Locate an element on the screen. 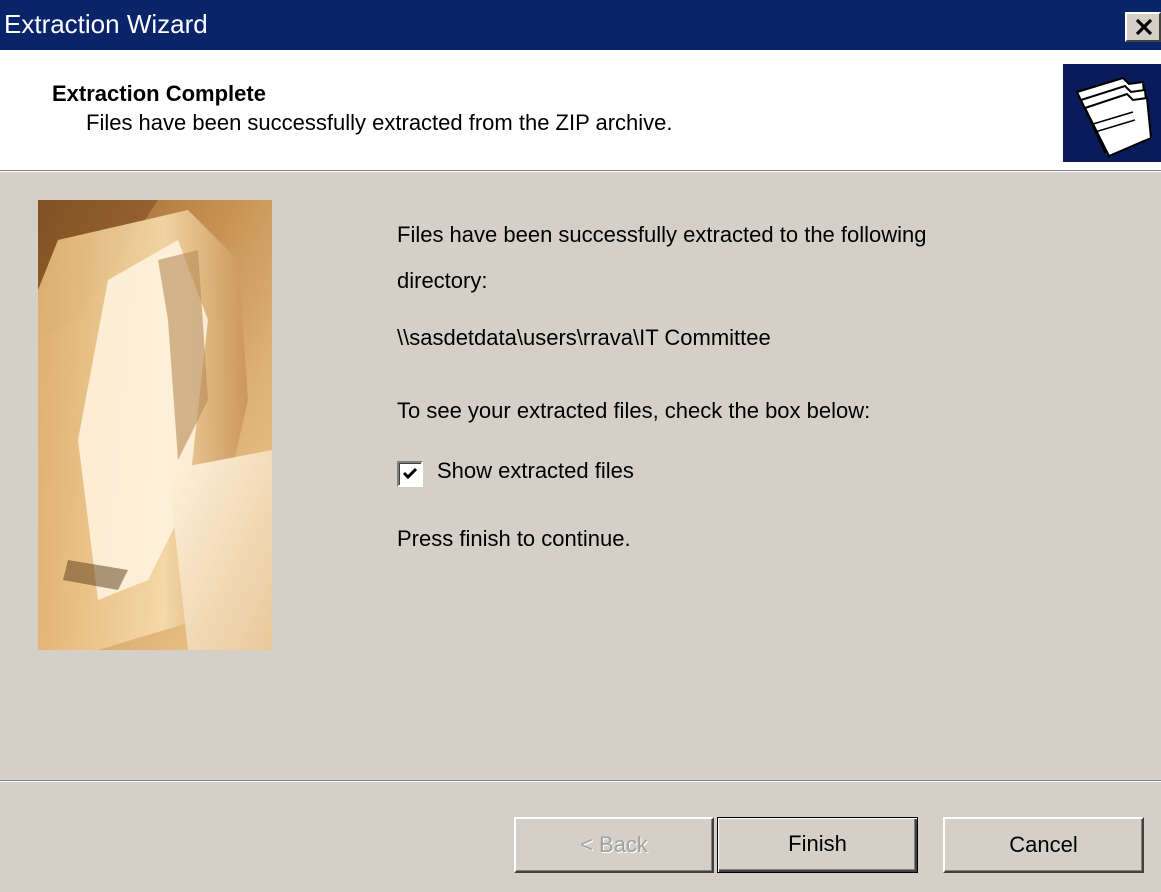 The image size is (1161, 892). folders-icon is located at coordinates (1112, 113).